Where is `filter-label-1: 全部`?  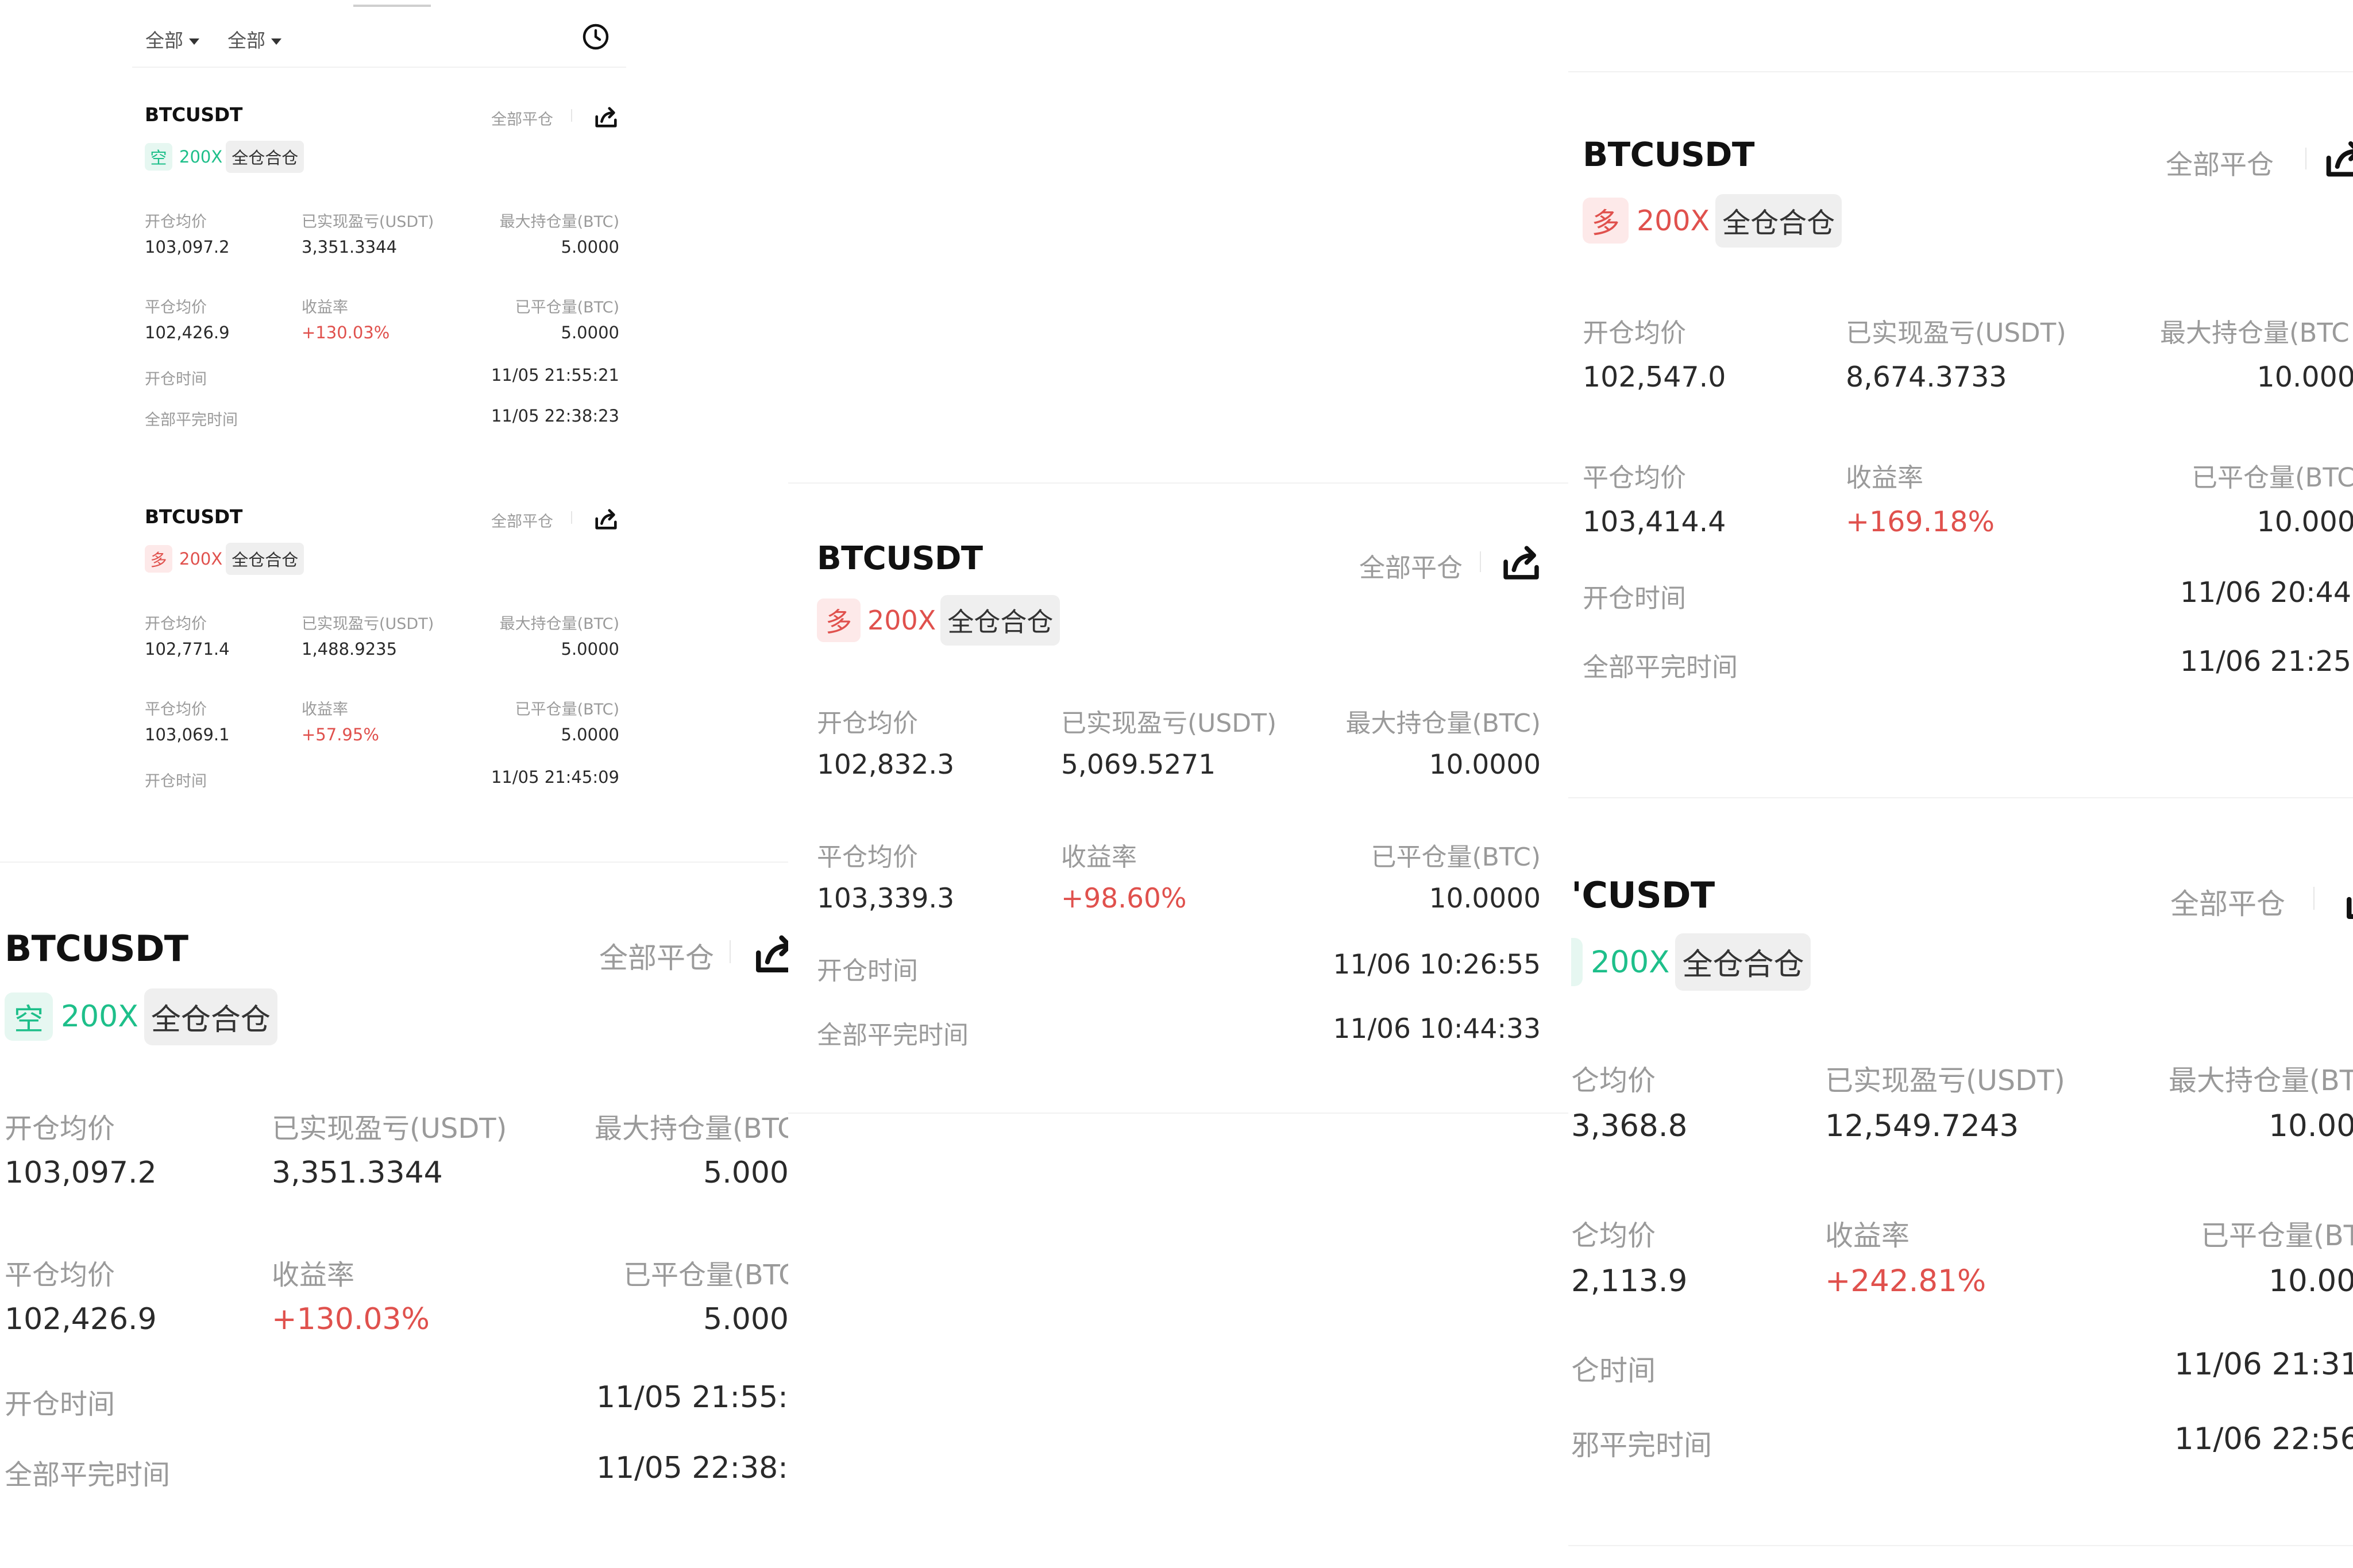 filter-label-1: 全部 is located at coordinates (164, 40).